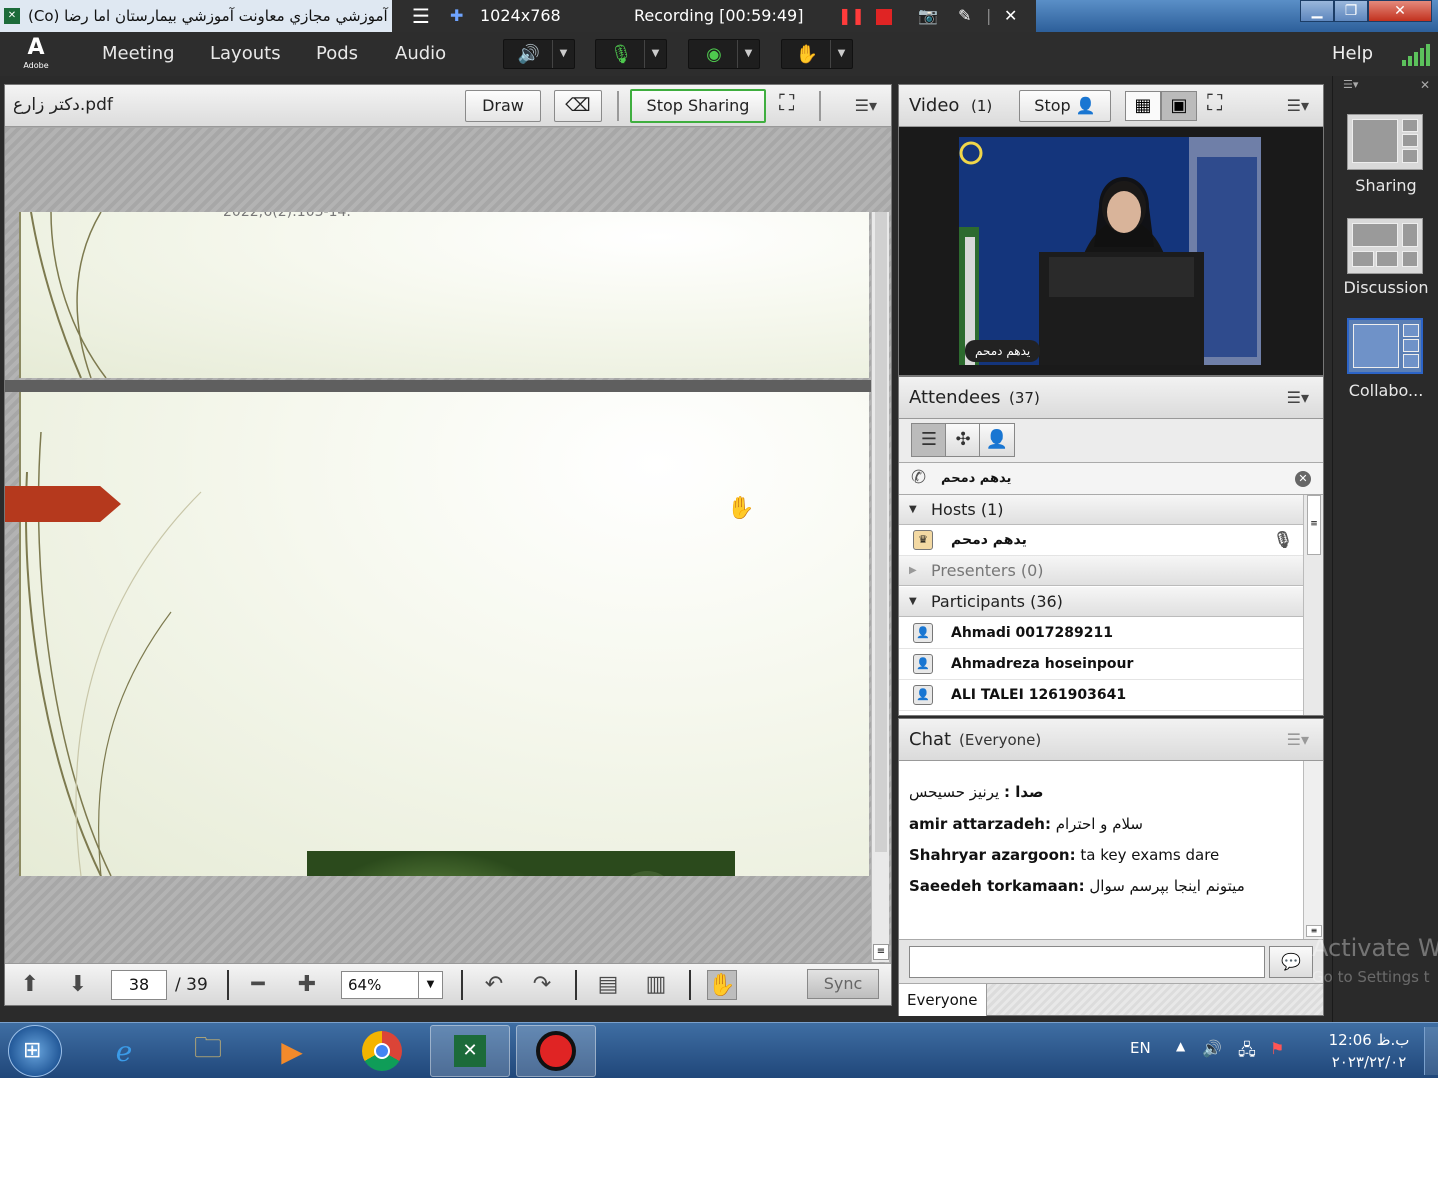 Image resolution: width=1438 pixels, height=1200 pixels. I want to click on participant-row: 👤 Ahmadi 0017289211, so click(1101, 633).